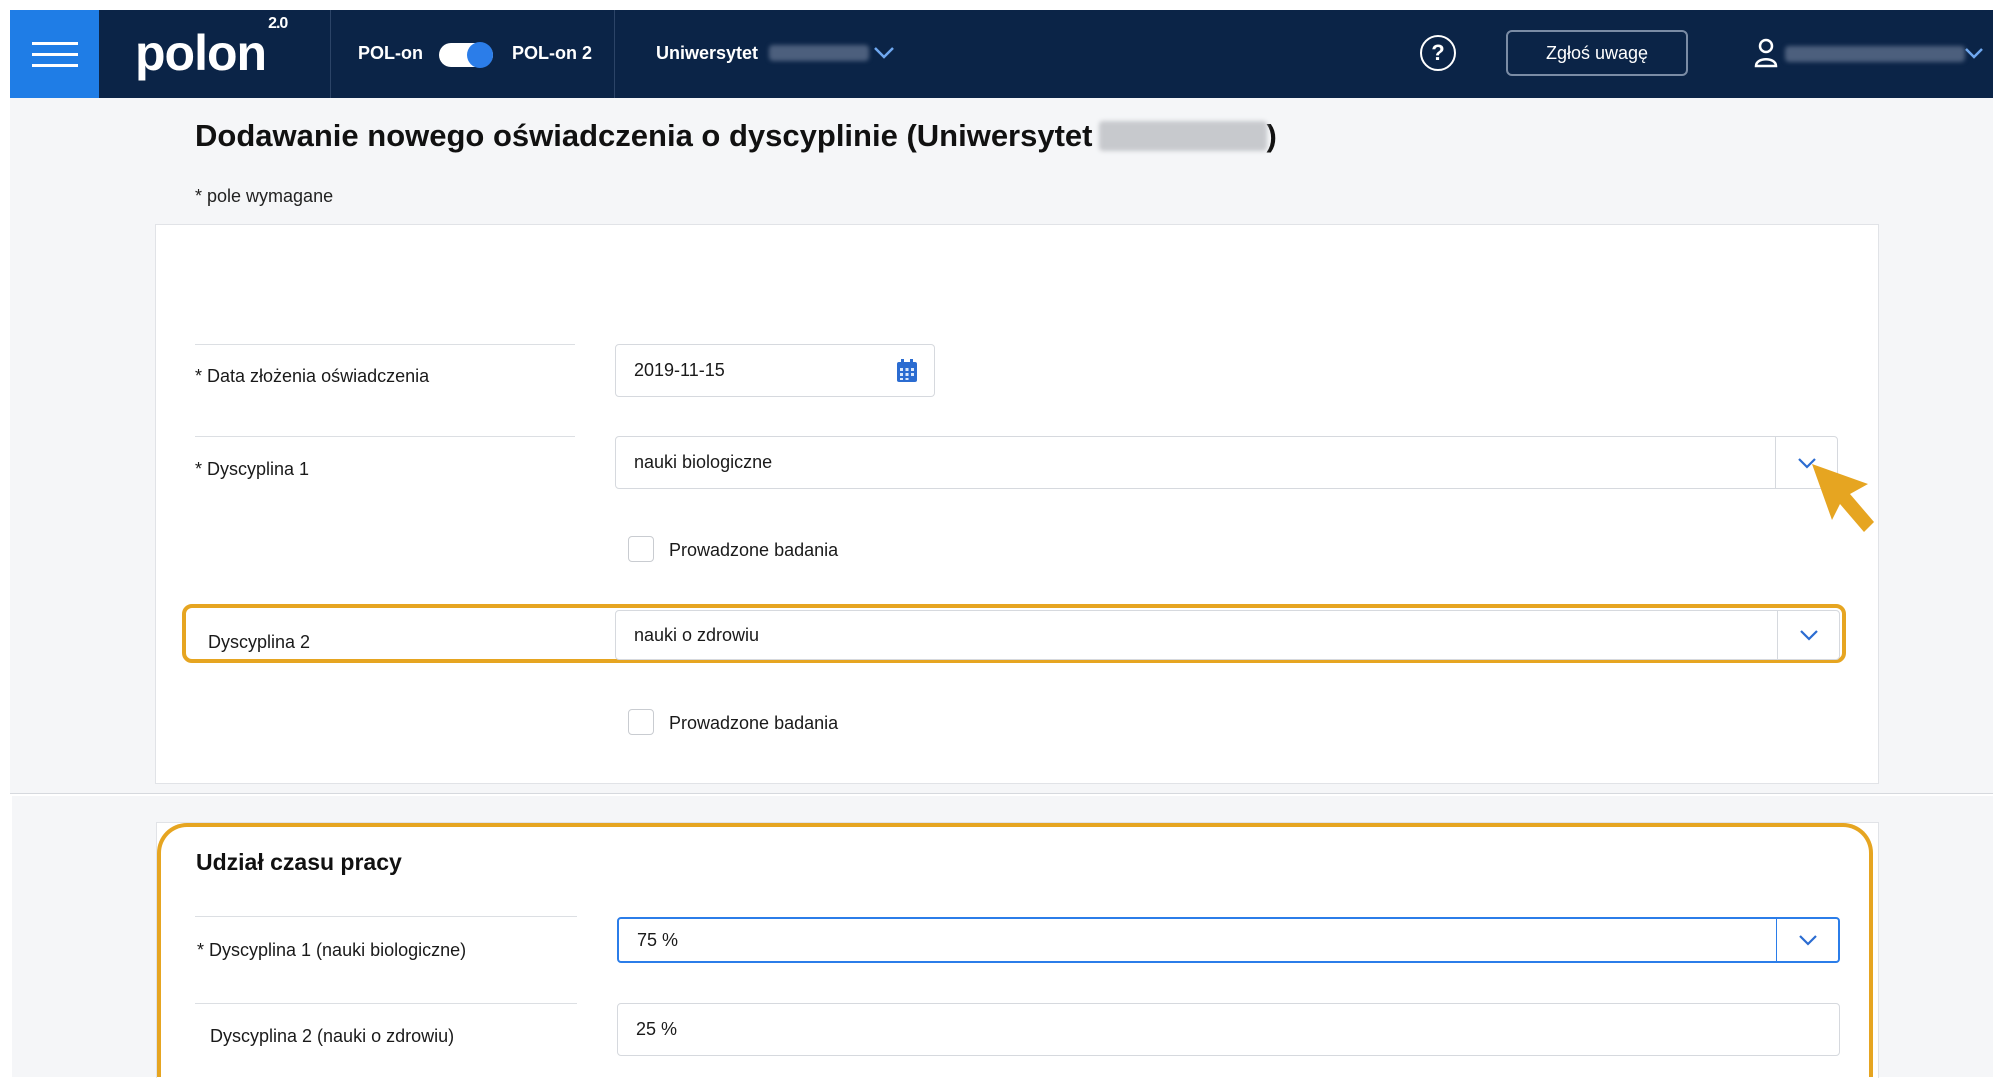 This screenshot has height=1078, width=1993. Describe the element at coordinates (1227, 635) in the screenshot. I see `discipline-2-select: nauki o zdrowiu` at that location.